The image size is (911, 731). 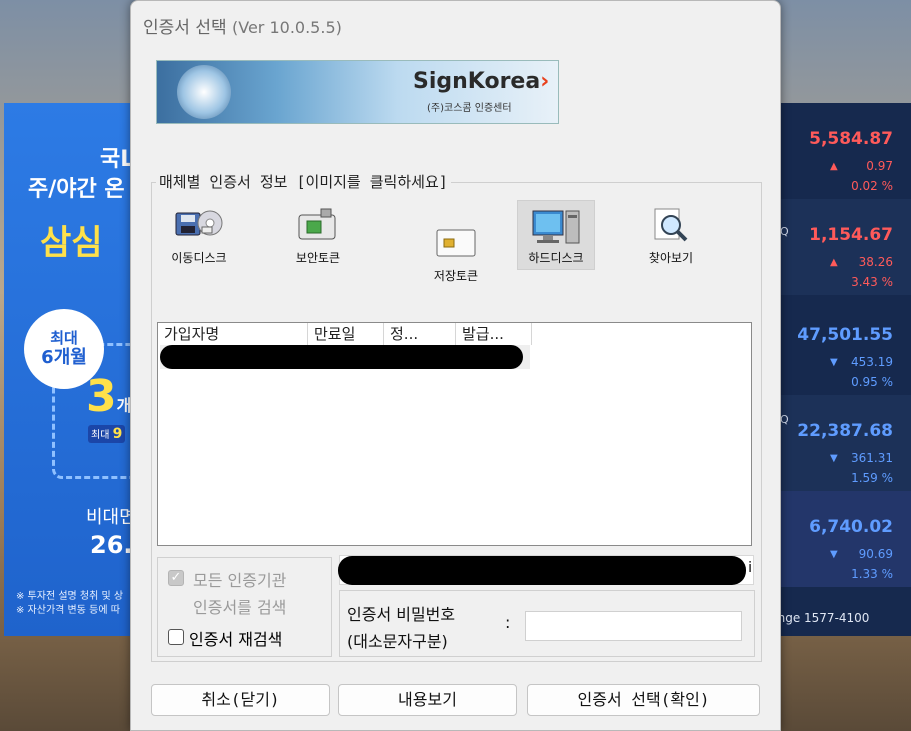 I want to click on security-token-icon, so click(x=318, y=224).